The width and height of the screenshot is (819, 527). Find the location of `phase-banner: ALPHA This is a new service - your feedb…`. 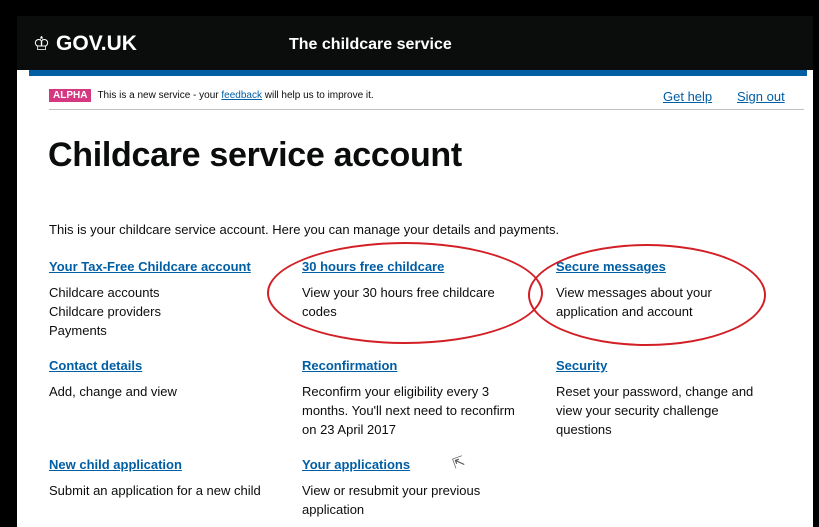

phase-banner: ALPHA This is a new service - your feedb… is located at coordinates (211, 95).